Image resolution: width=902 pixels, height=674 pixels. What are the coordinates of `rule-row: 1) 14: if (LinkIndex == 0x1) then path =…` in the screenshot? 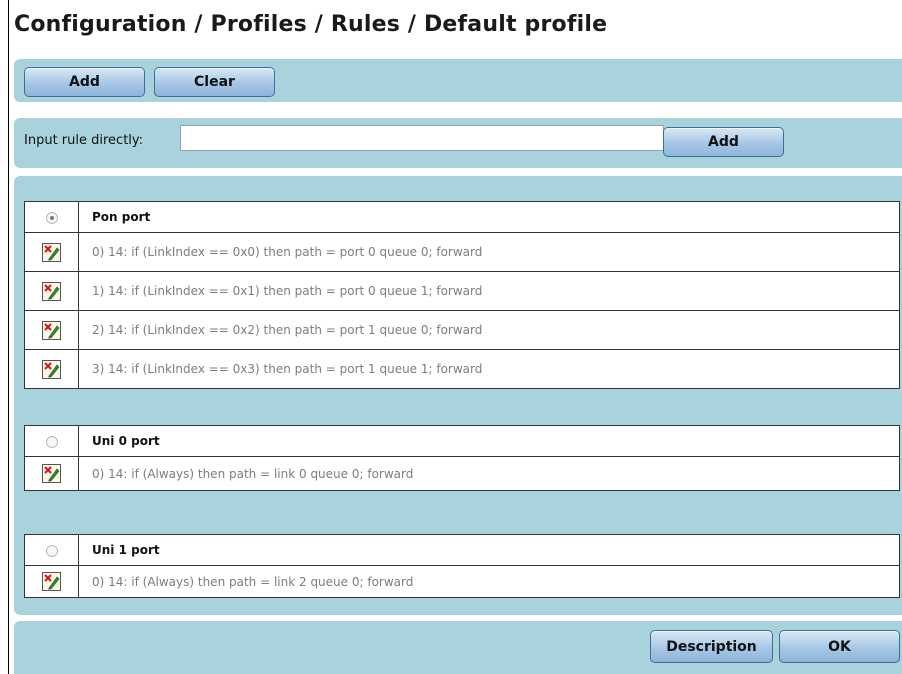 It's located at (462, 291).